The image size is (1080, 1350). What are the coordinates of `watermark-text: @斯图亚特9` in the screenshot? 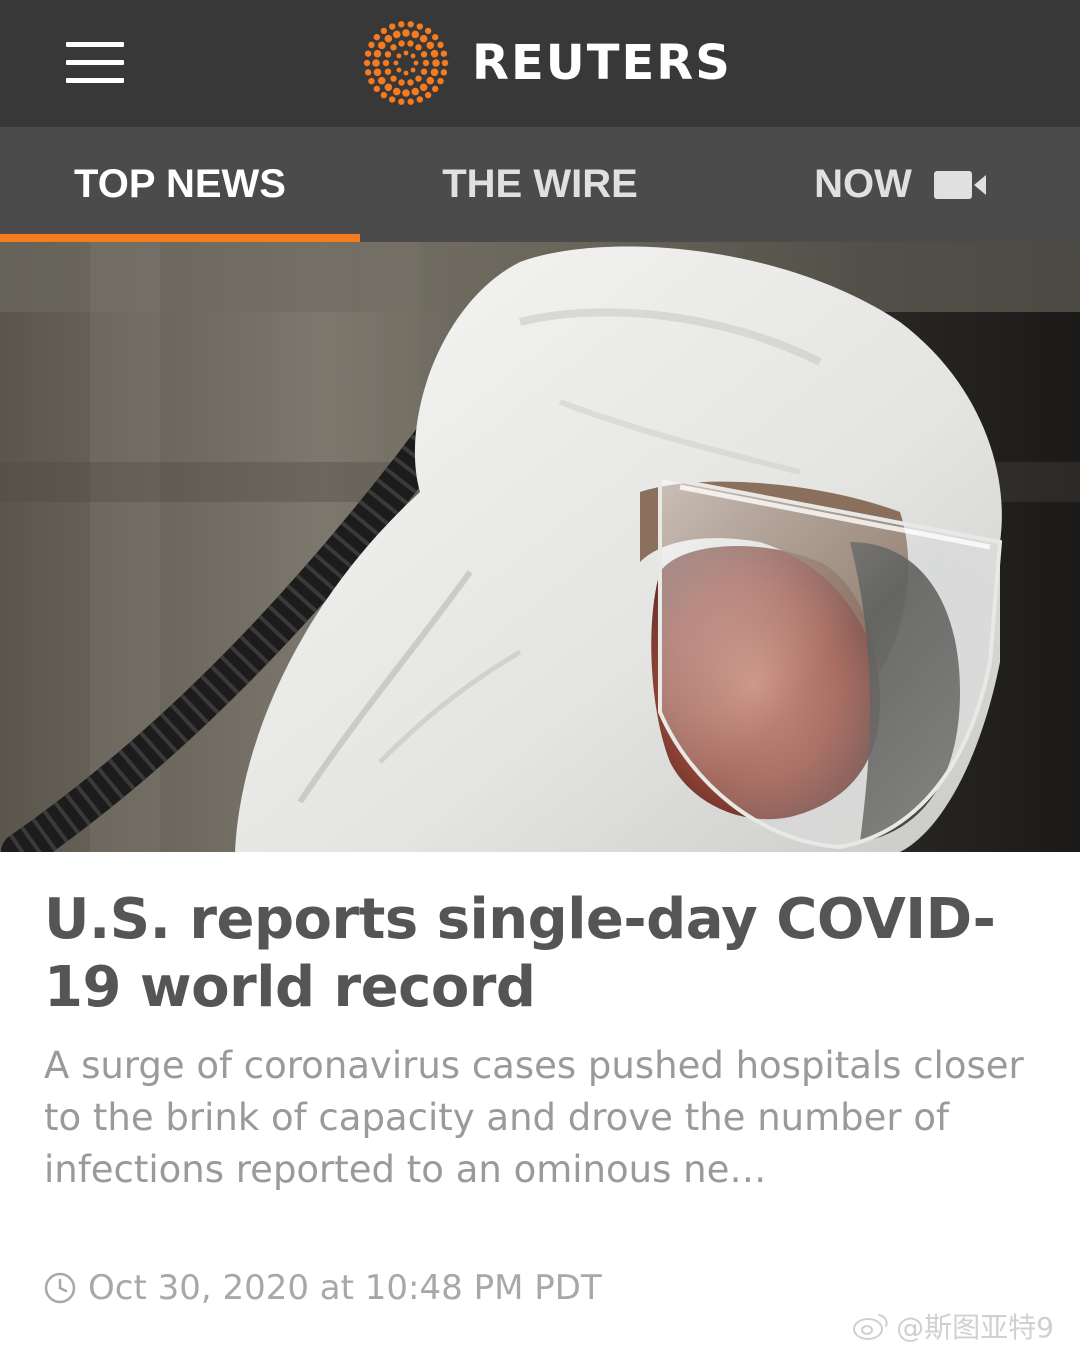 It's located at (975, 1327).